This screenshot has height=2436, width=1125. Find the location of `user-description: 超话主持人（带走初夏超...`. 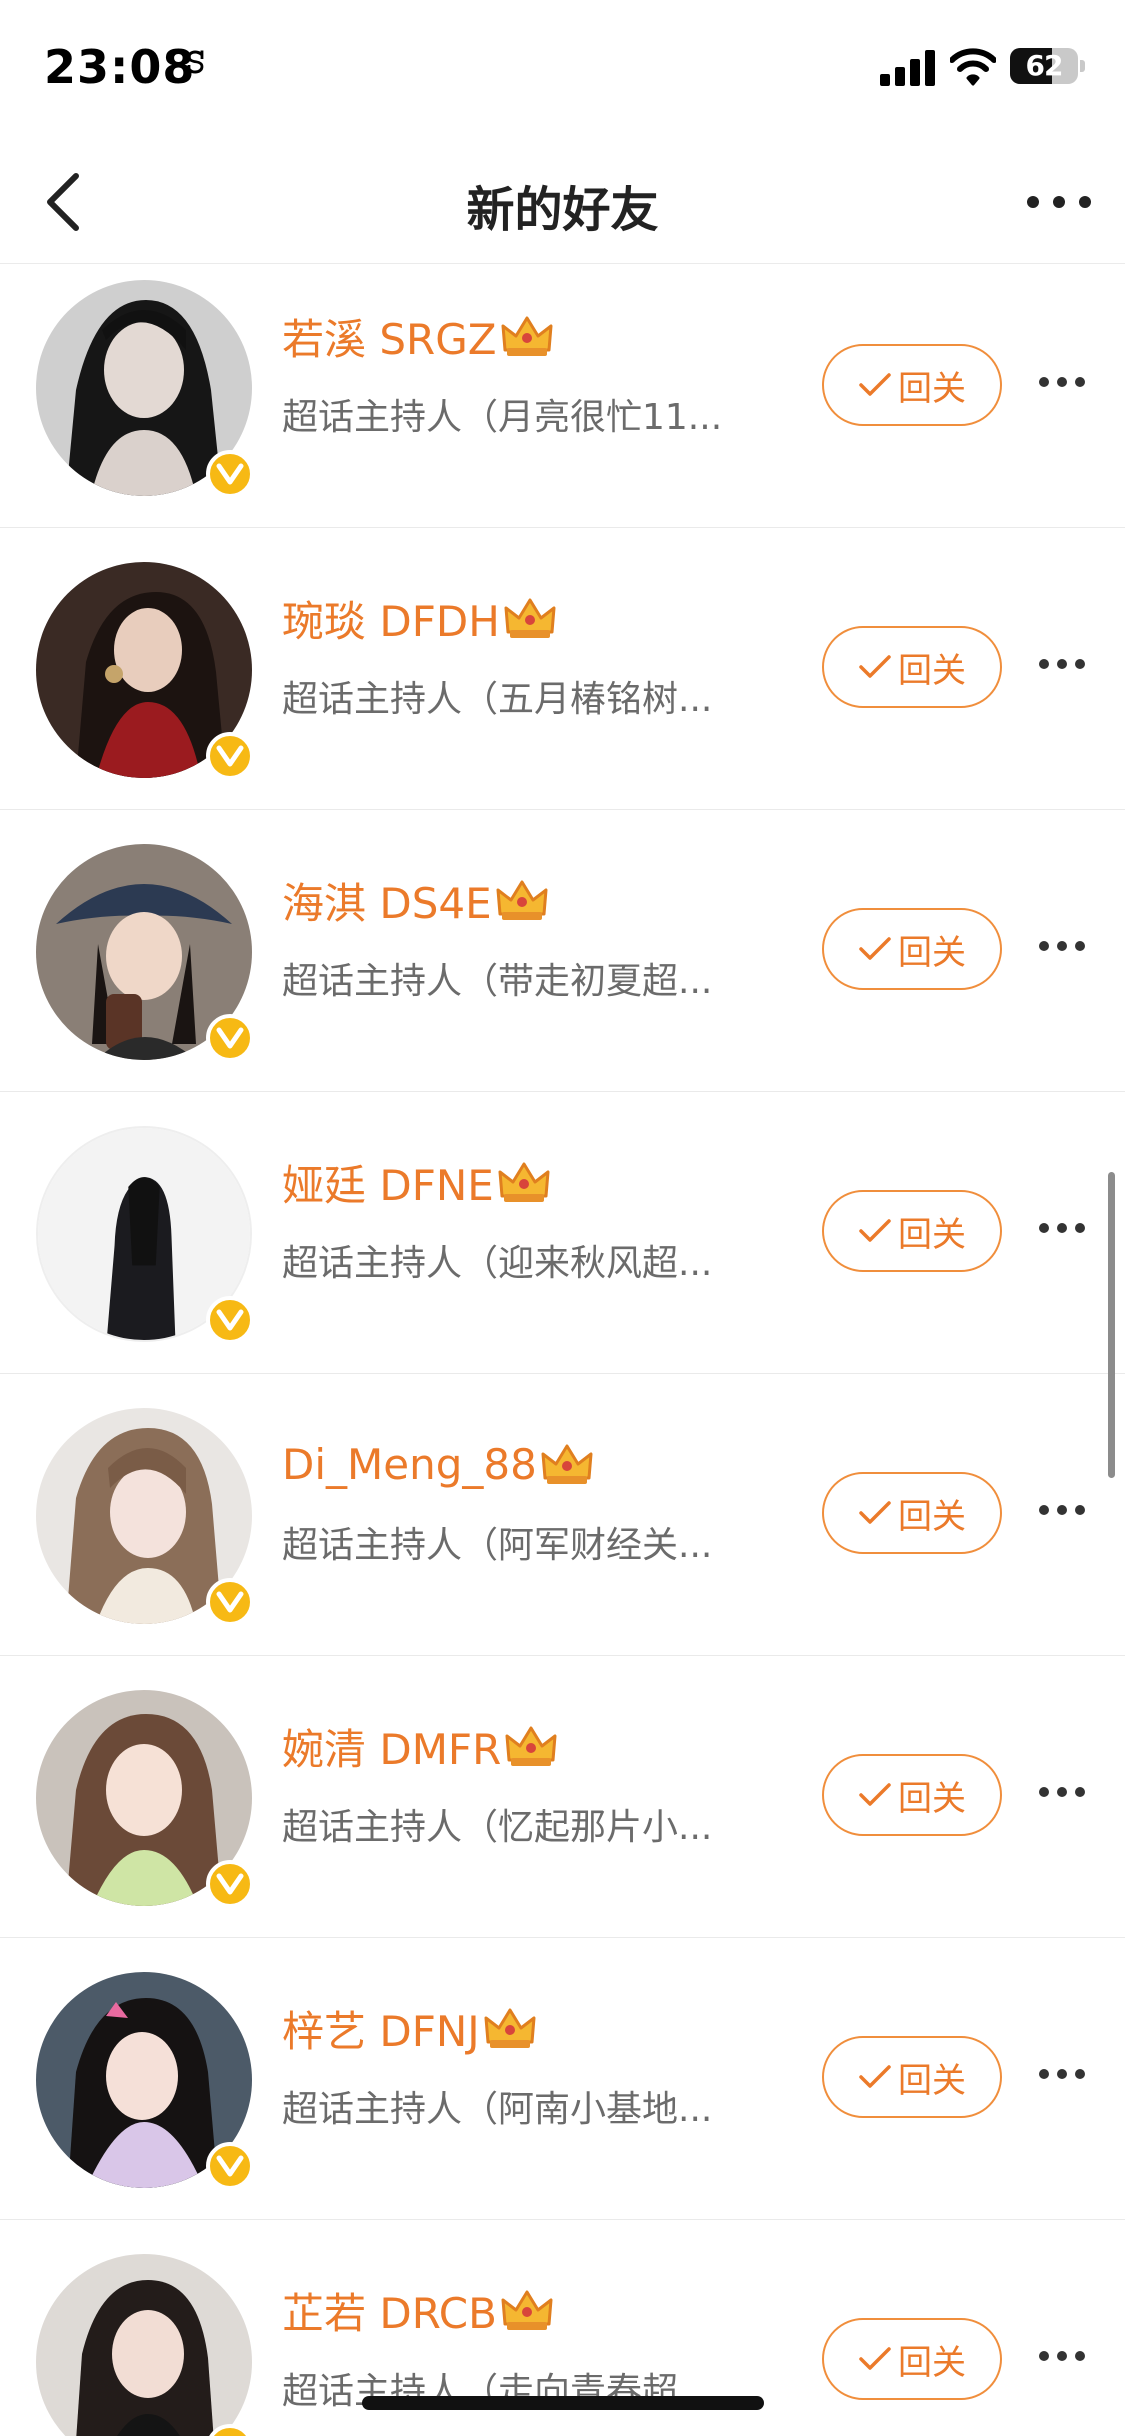

user-description: 超话主持人（带走初夏超... is located at coordinates (497, 981).